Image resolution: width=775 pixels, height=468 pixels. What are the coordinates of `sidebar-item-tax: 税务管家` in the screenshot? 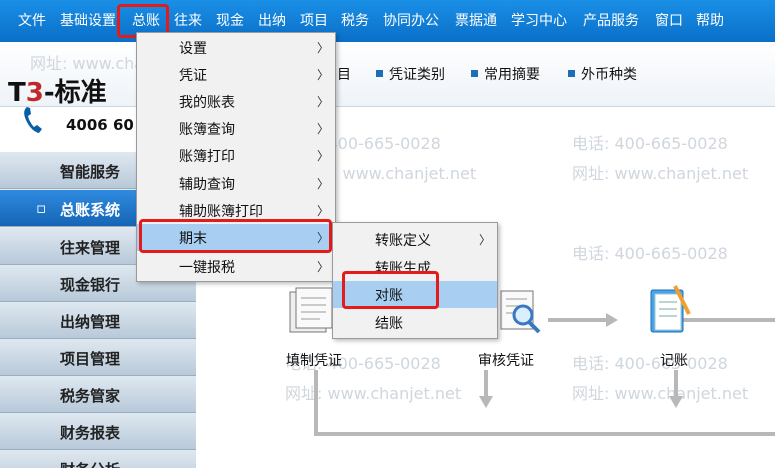 It's located at (98, 394).